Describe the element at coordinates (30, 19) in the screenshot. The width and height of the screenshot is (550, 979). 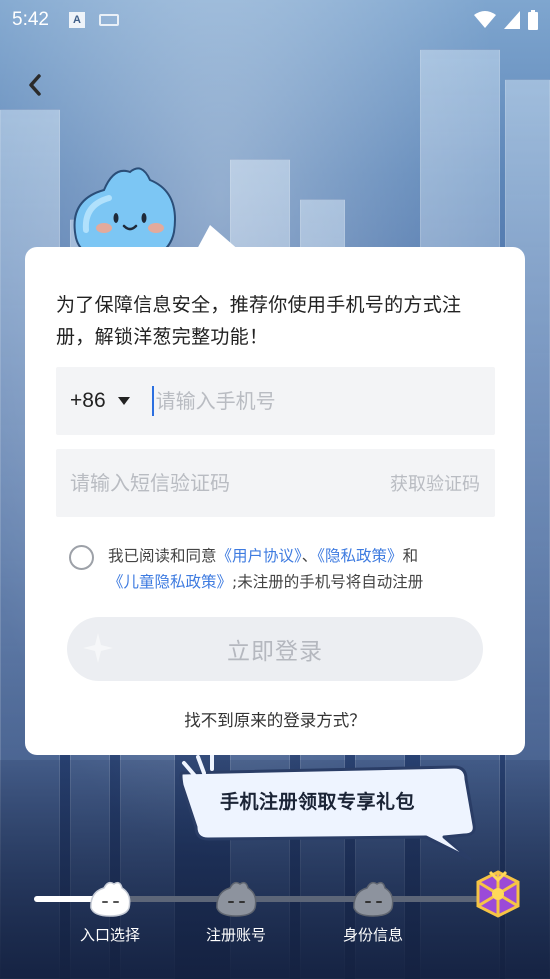
I see `status-time: 5:42` at that location.